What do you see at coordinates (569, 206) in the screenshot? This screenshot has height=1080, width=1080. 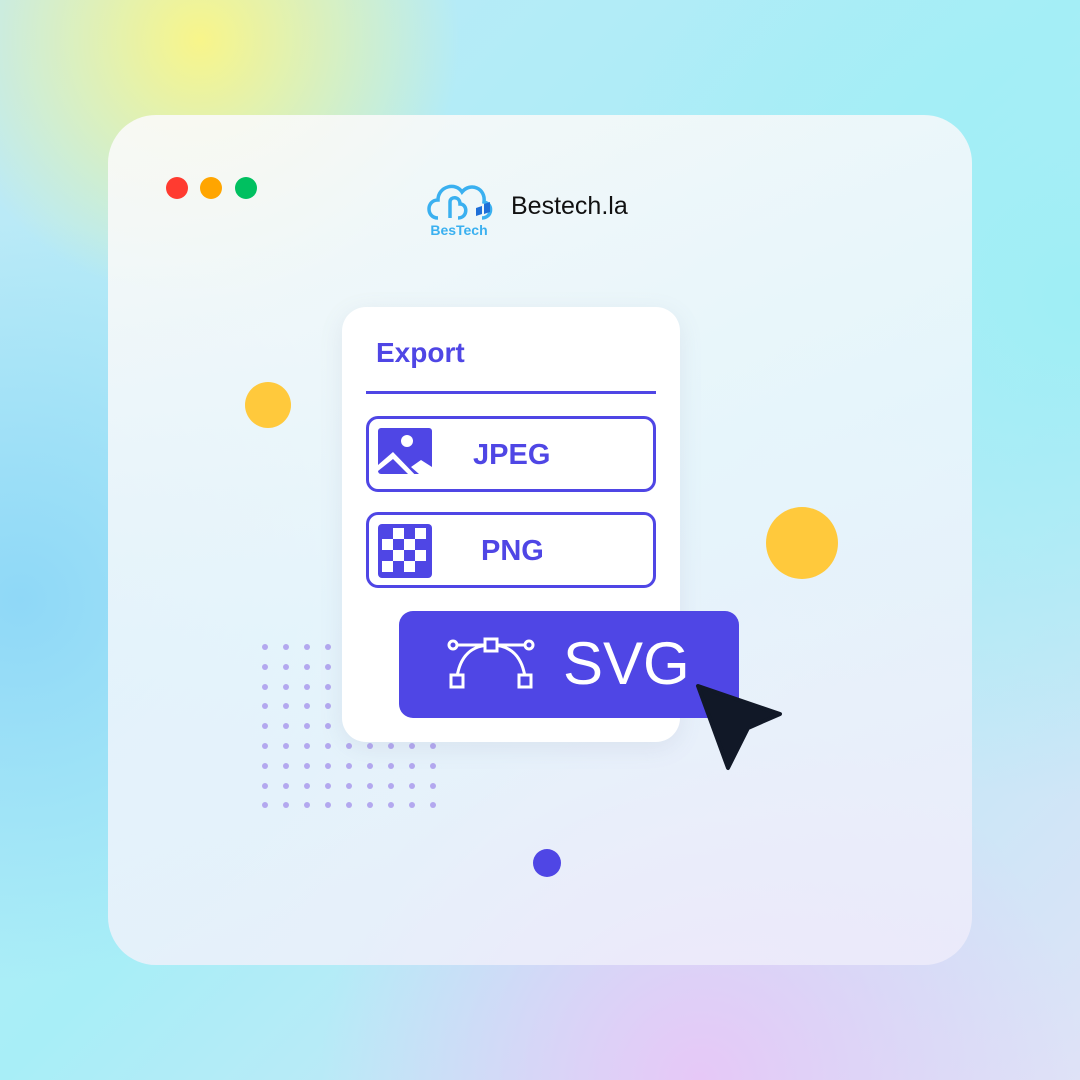 I see `brand-name: Bestech.la` at bounding box center [569, 206].